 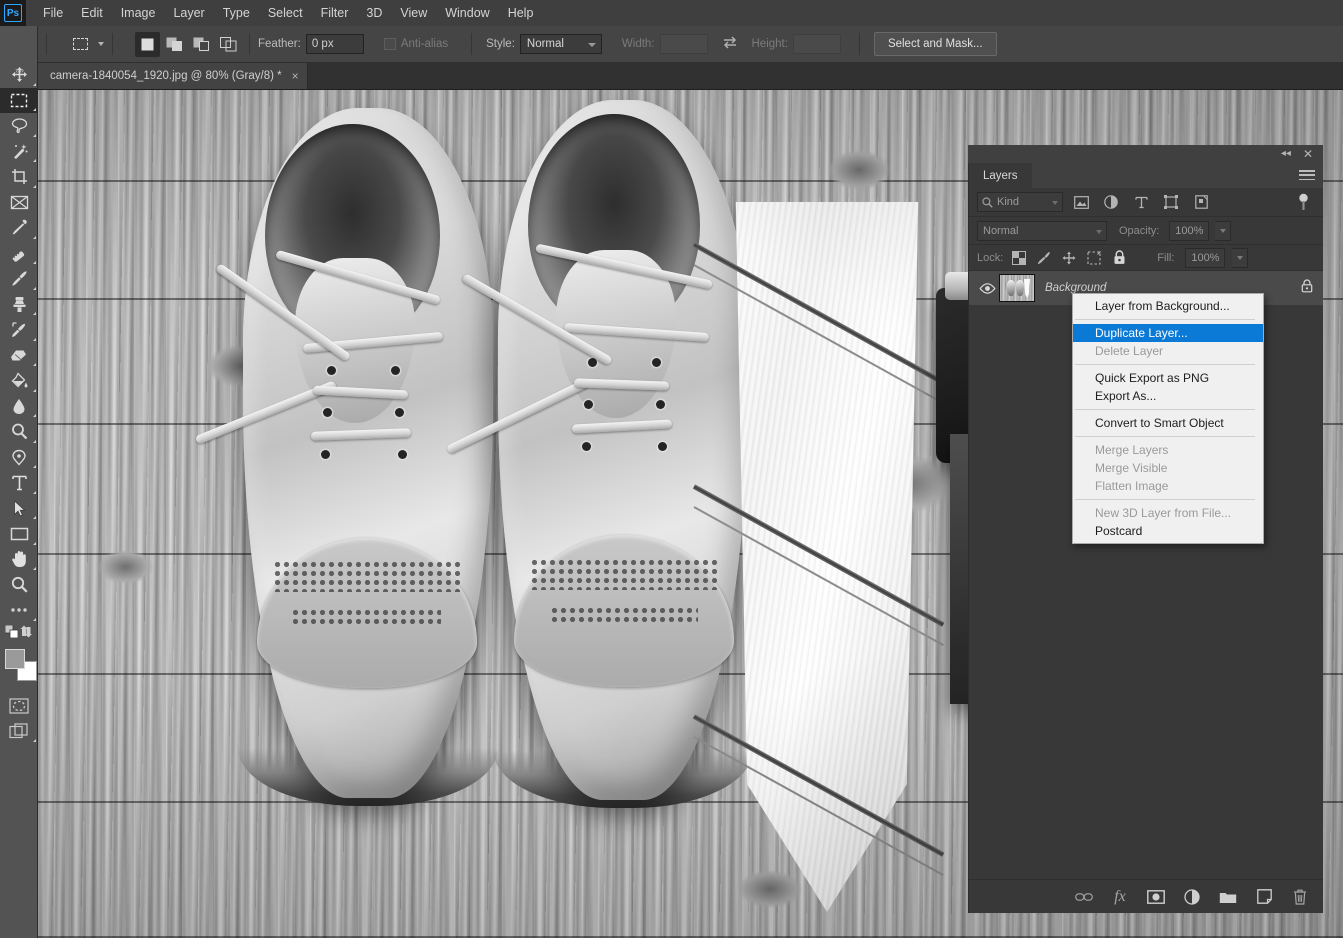 What do you see at coordinates (1017, 288) in the screenshot?
I see `layer-thumbnail` at bounding box center [1017, 288].